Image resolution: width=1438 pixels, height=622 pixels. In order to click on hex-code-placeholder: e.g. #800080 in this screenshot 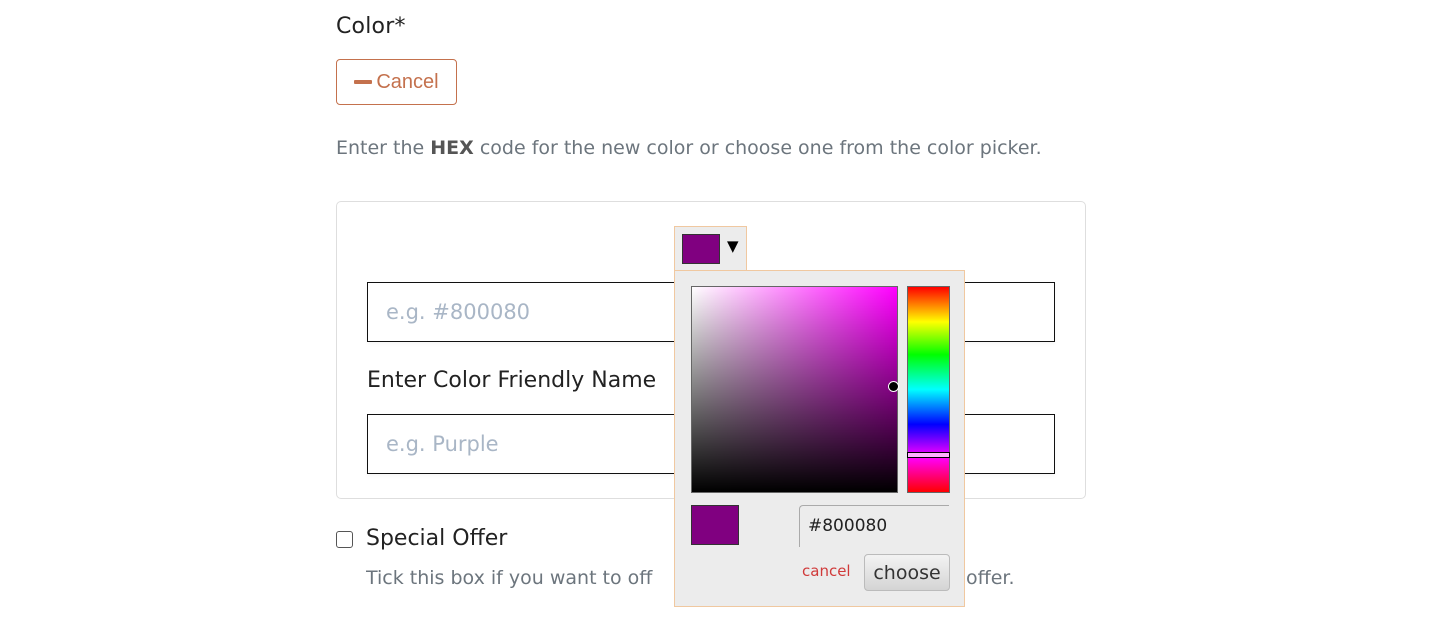, I will do `click(458, 312)`.